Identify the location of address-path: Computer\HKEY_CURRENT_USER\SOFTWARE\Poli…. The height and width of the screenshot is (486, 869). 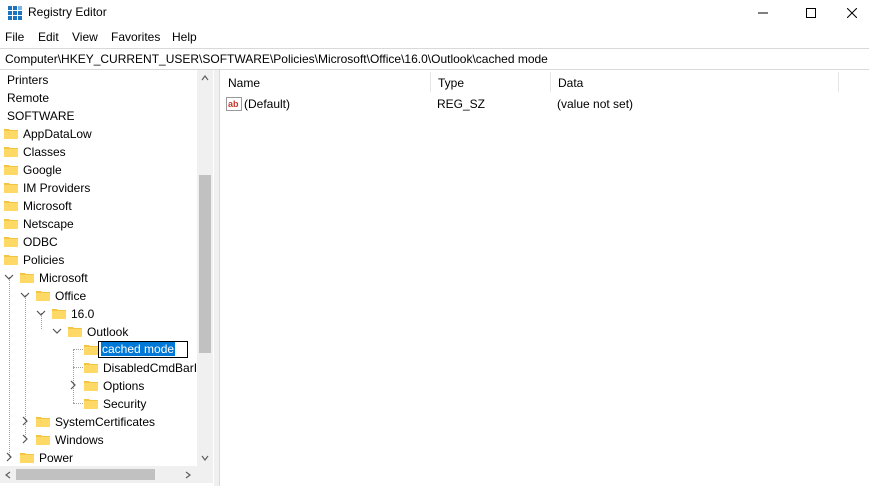
(276, 59).